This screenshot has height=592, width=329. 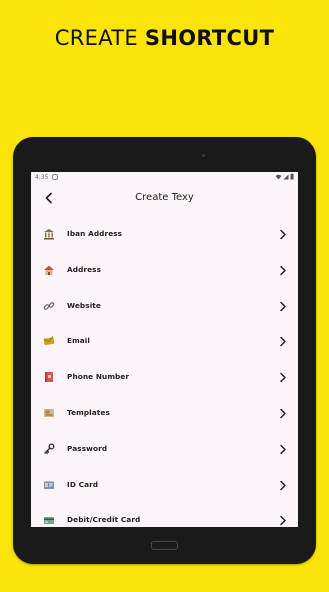 What do you see at coordinates (292, 176) in the screenshot?
I see `battery-icon` at bounding box center [292, 176].